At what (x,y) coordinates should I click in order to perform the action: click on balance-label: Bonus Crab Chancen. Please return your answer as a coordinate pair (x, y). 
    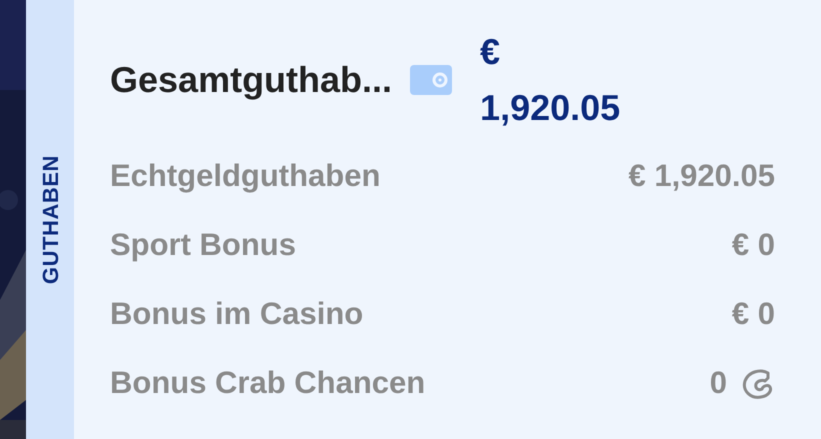
    Looking at the image, I should click on (268, 383).